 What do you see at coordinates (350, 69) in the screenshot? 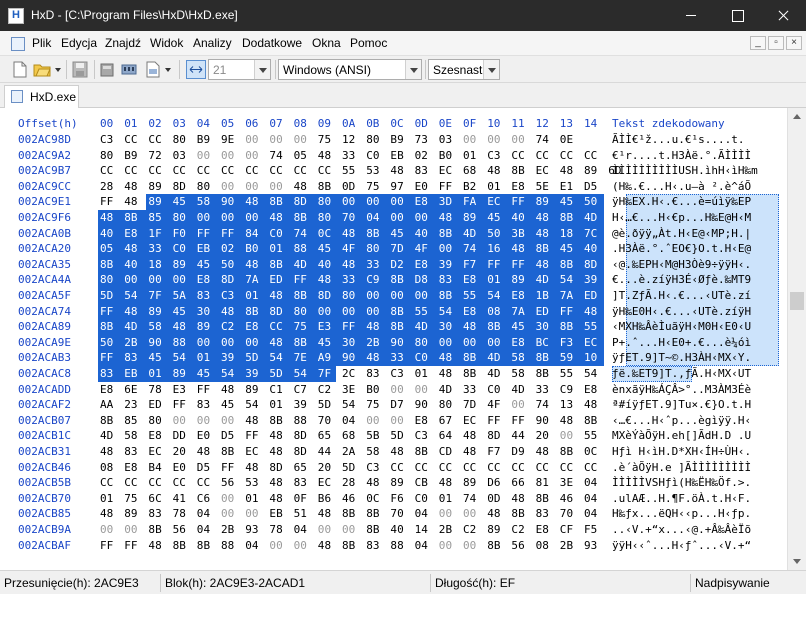
I see `charset-combo: Windows (ANSI)` at bounding box center [350, 69].